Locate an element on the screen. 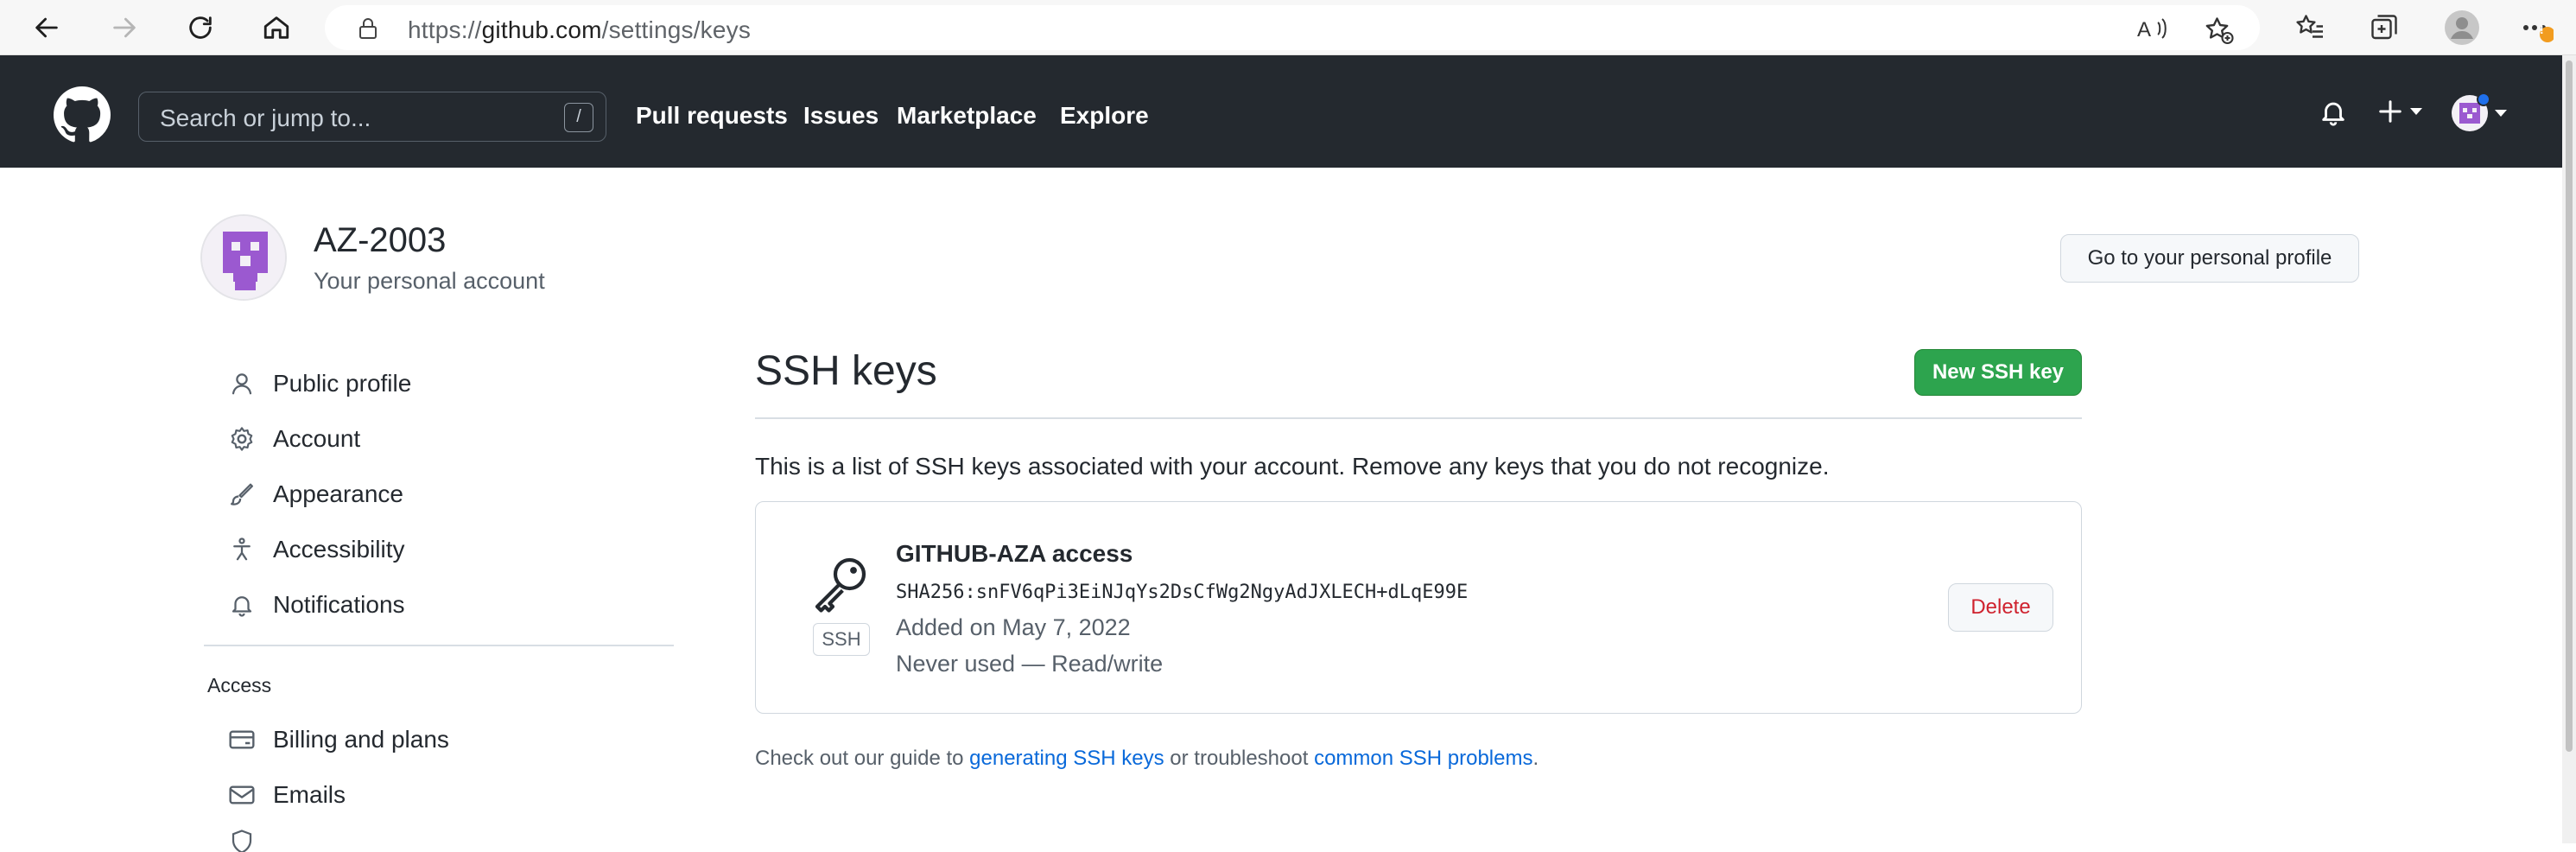 The image size is (2576, 852). sidebar-item-notifications: Notifications is located at coordinates (315, 604).